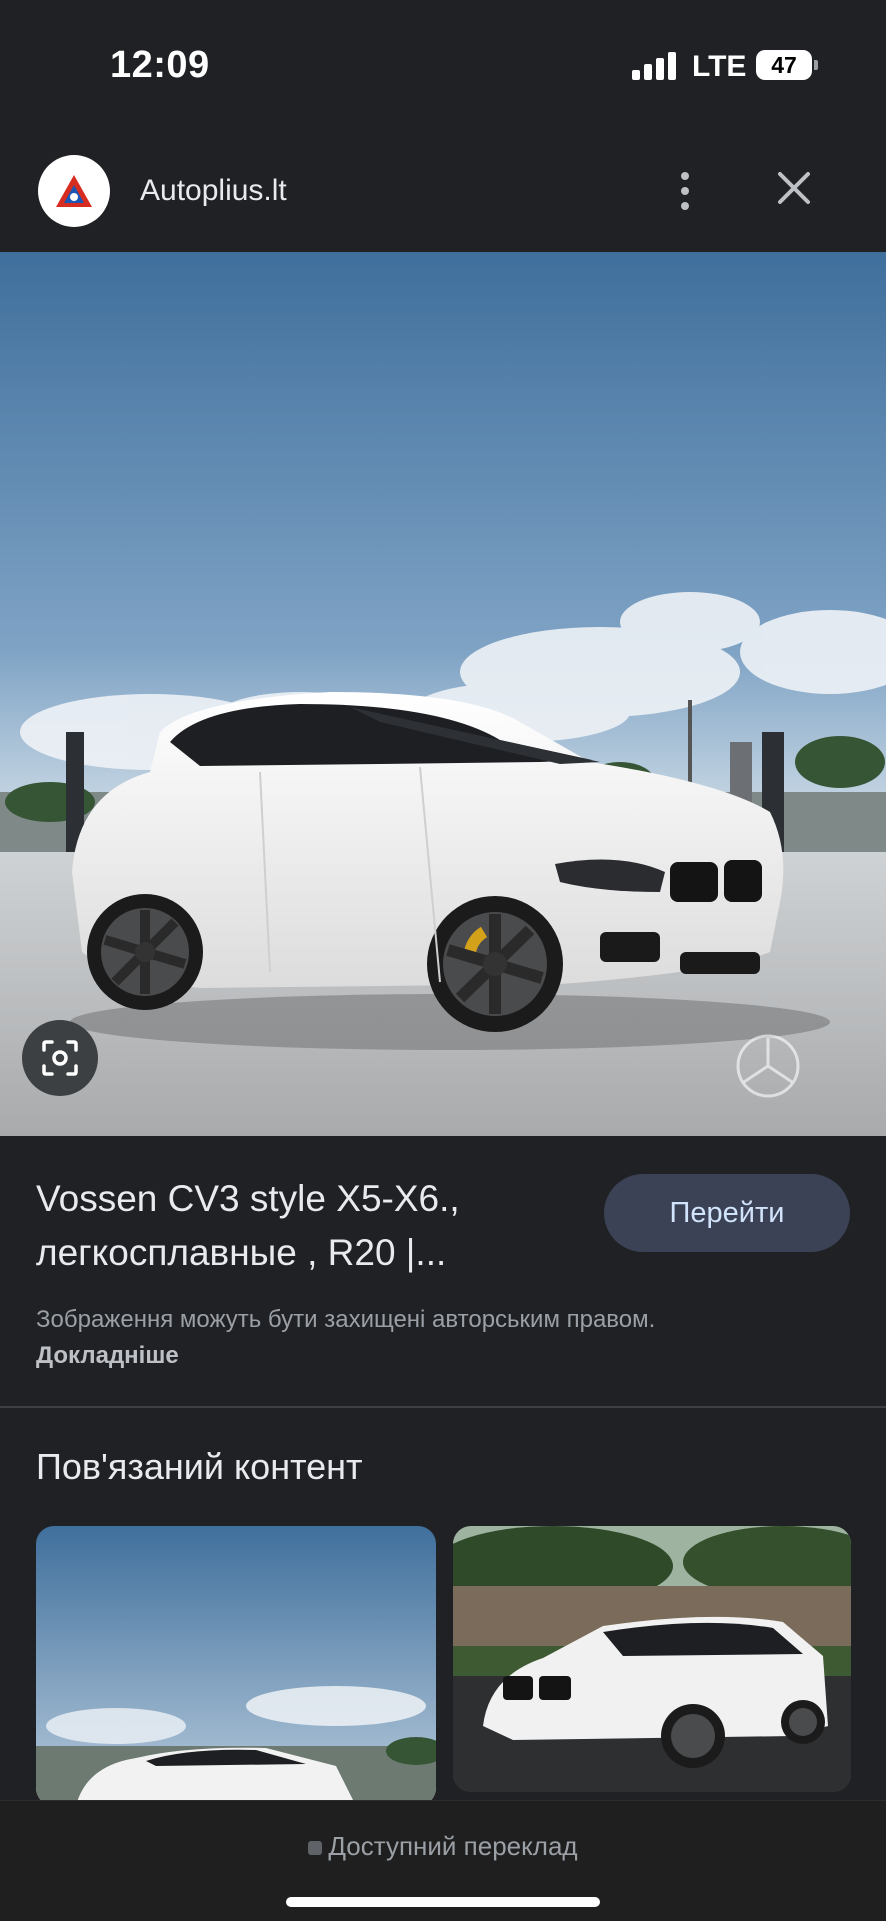 Image resolution: width=886 pixels, height=1921 pixels. Describe the element at coordinates (685, 191) in the screenshot. I see `more-options-icon` at that location.